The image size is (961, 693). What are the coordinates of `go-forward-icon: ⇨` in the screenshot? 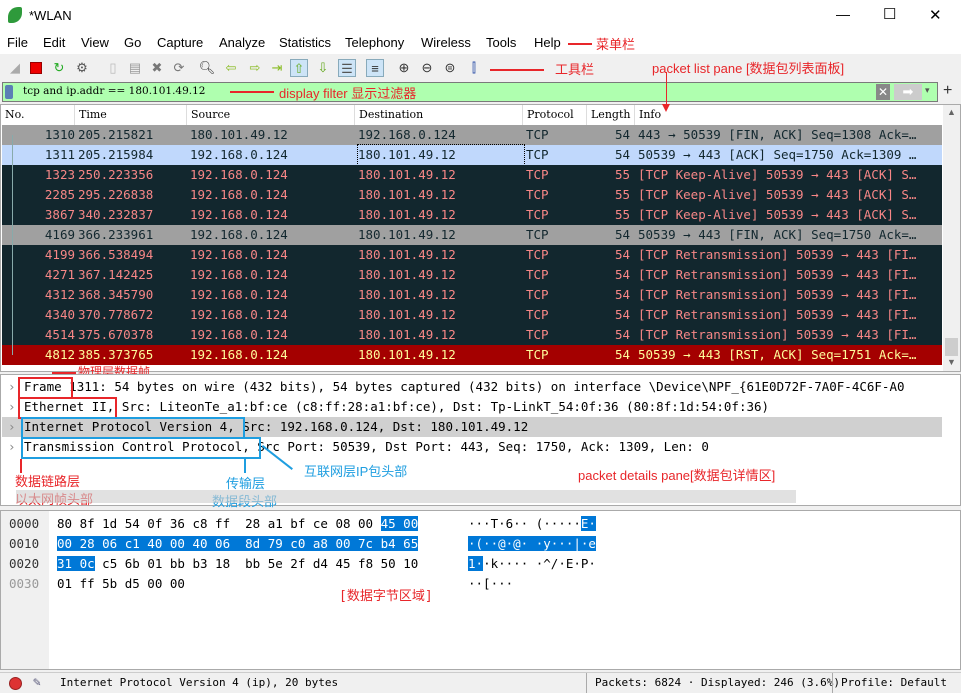 It's located at (255, 68).